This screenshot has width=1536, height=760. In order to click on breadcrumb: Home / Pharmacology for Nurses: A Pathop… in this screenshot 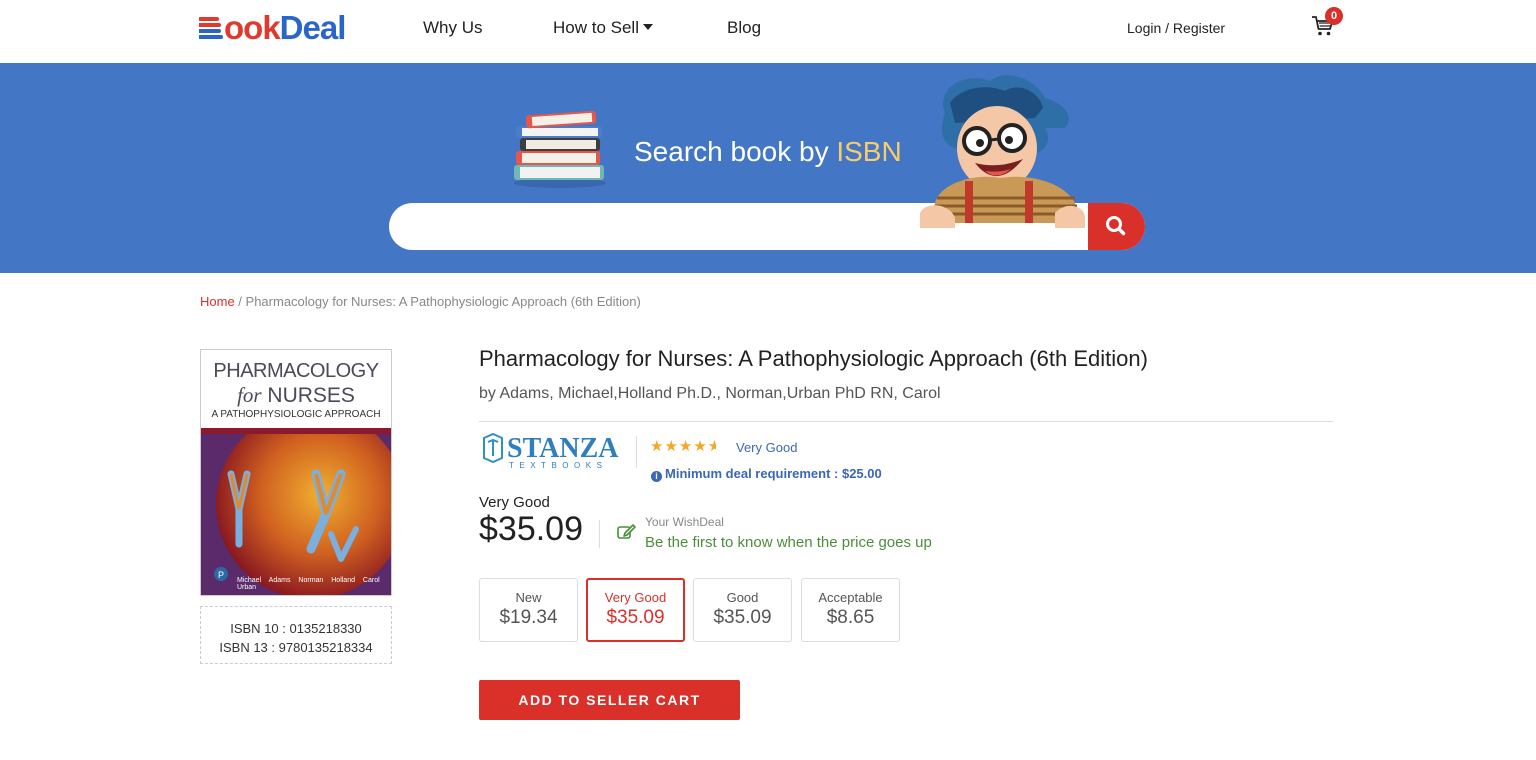, I will do `click(420, 301)`.